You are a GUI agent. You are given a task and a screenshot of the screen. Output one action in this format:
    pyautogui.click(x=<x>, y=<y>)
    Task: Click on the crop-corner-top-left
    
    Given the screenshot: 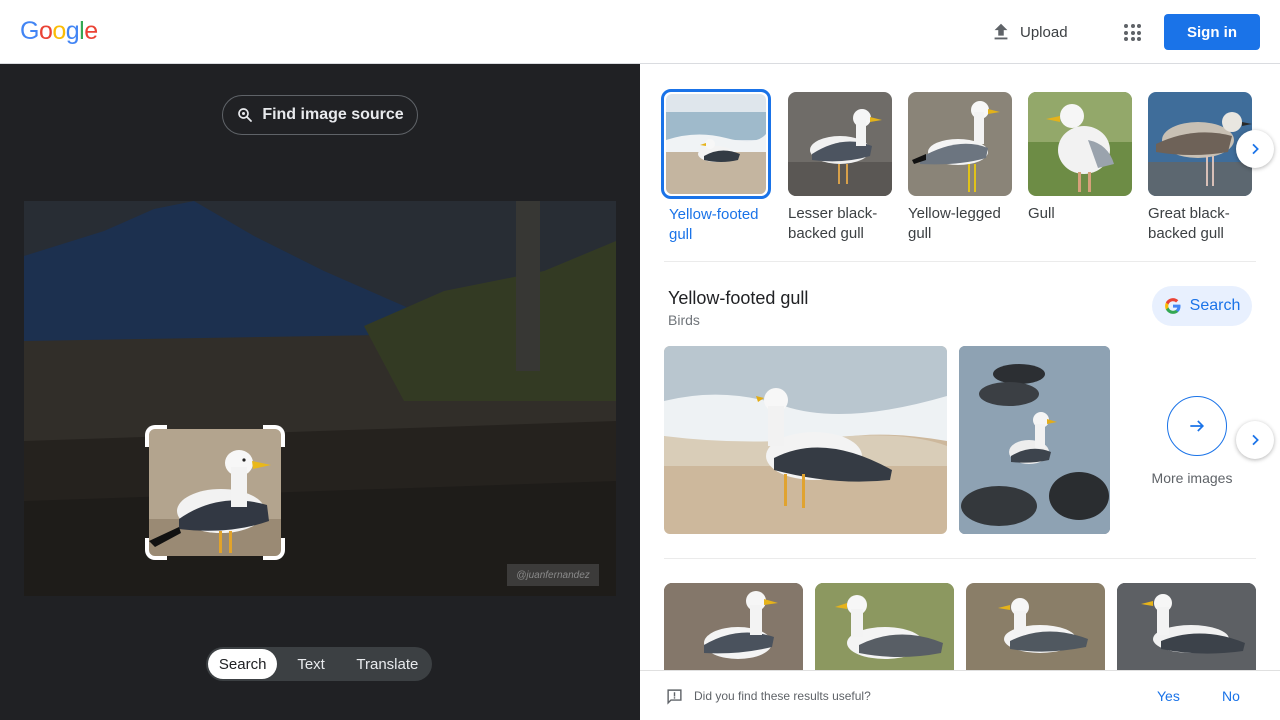 What is the action you would take?
    pyautogui.click(x=156, y=436)
    